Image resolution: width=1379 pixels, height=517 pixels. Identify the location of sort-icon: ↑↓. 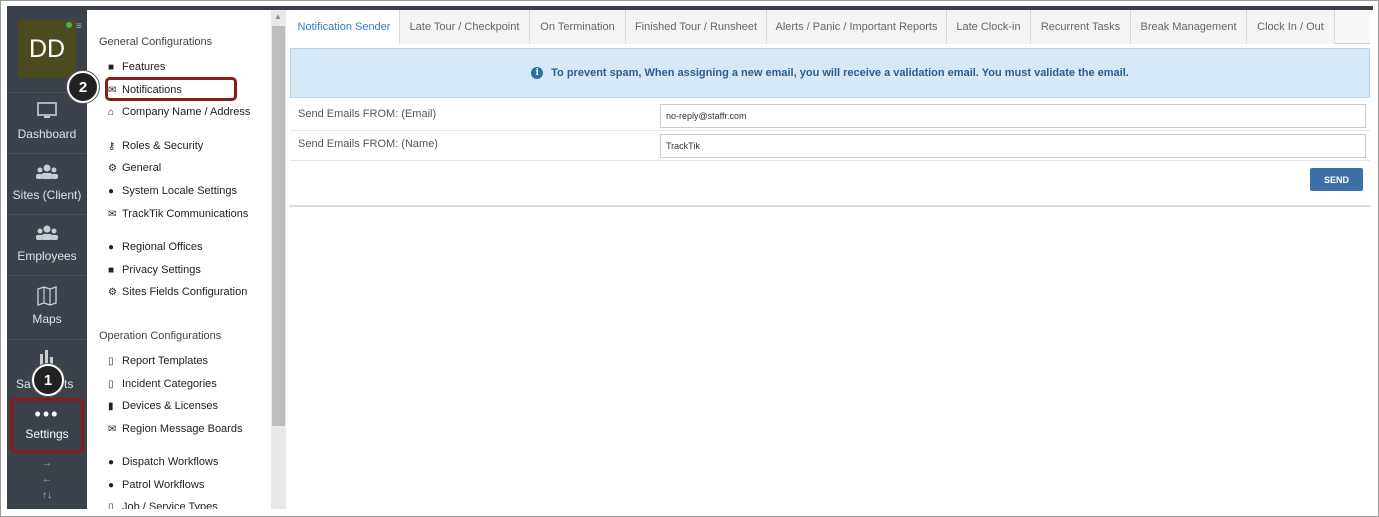
(47, 496).